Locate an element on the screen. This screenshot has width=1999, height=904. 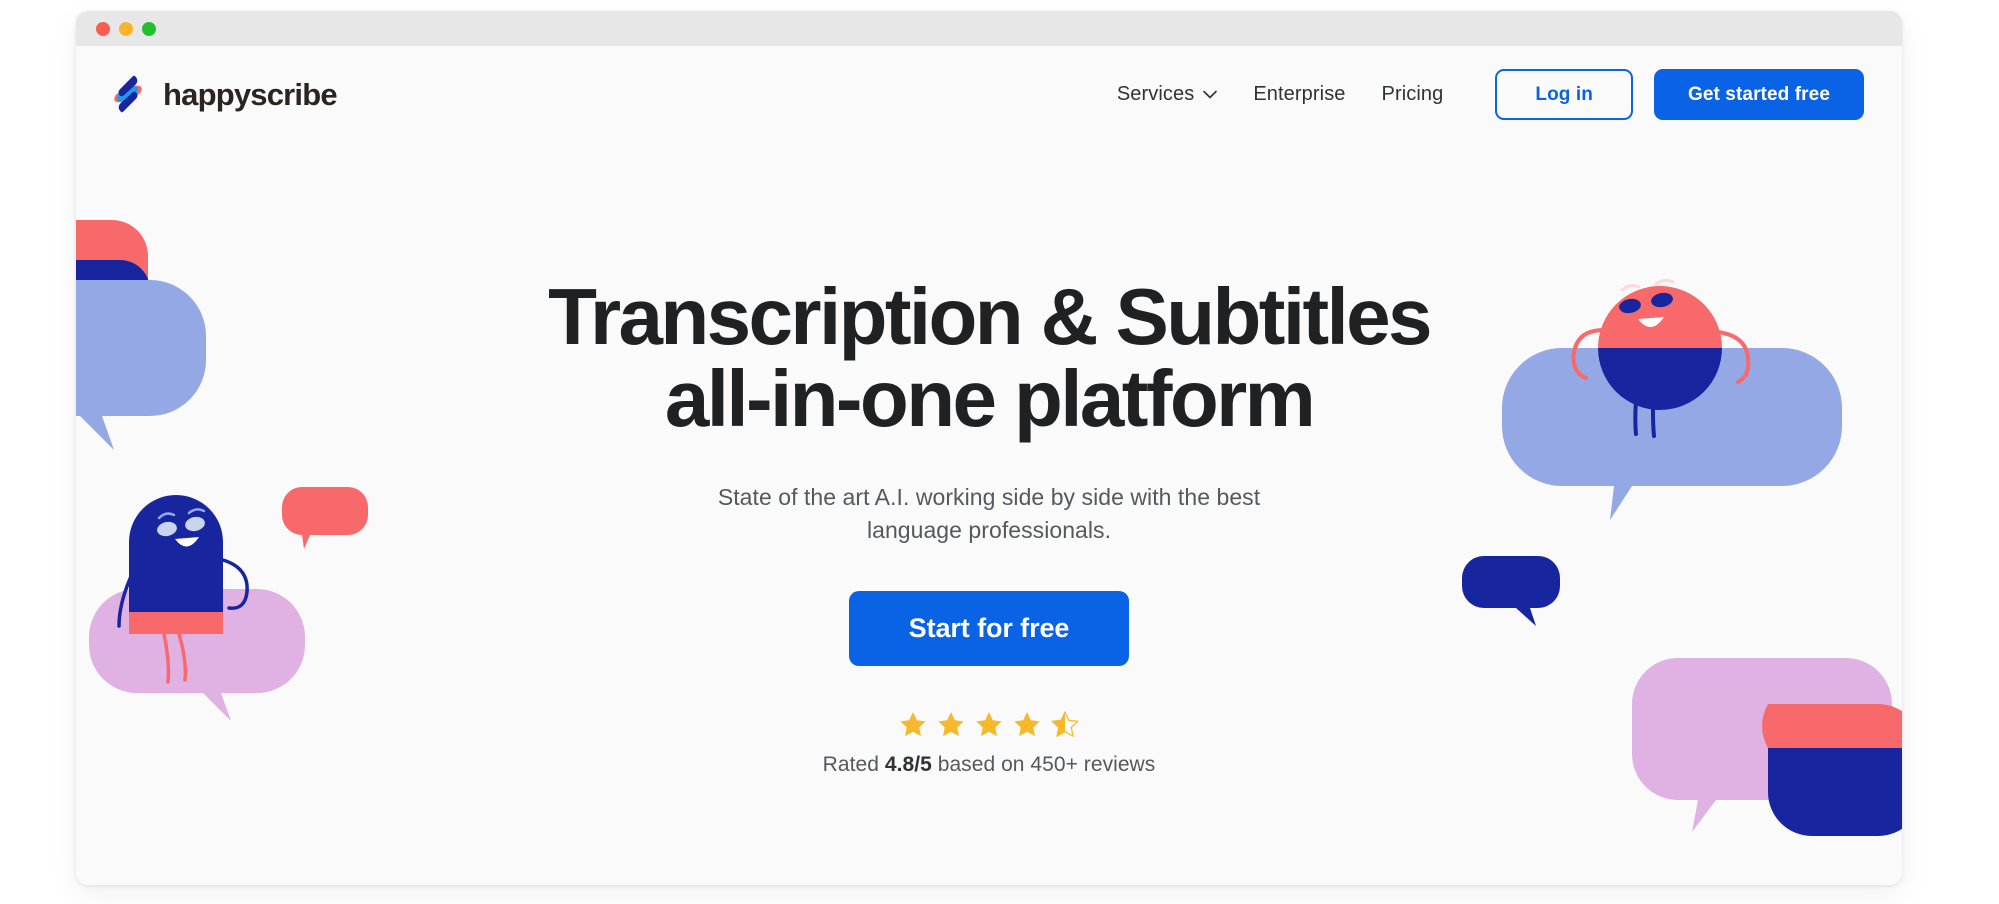
star-rating is located at coordinates (989, 725).